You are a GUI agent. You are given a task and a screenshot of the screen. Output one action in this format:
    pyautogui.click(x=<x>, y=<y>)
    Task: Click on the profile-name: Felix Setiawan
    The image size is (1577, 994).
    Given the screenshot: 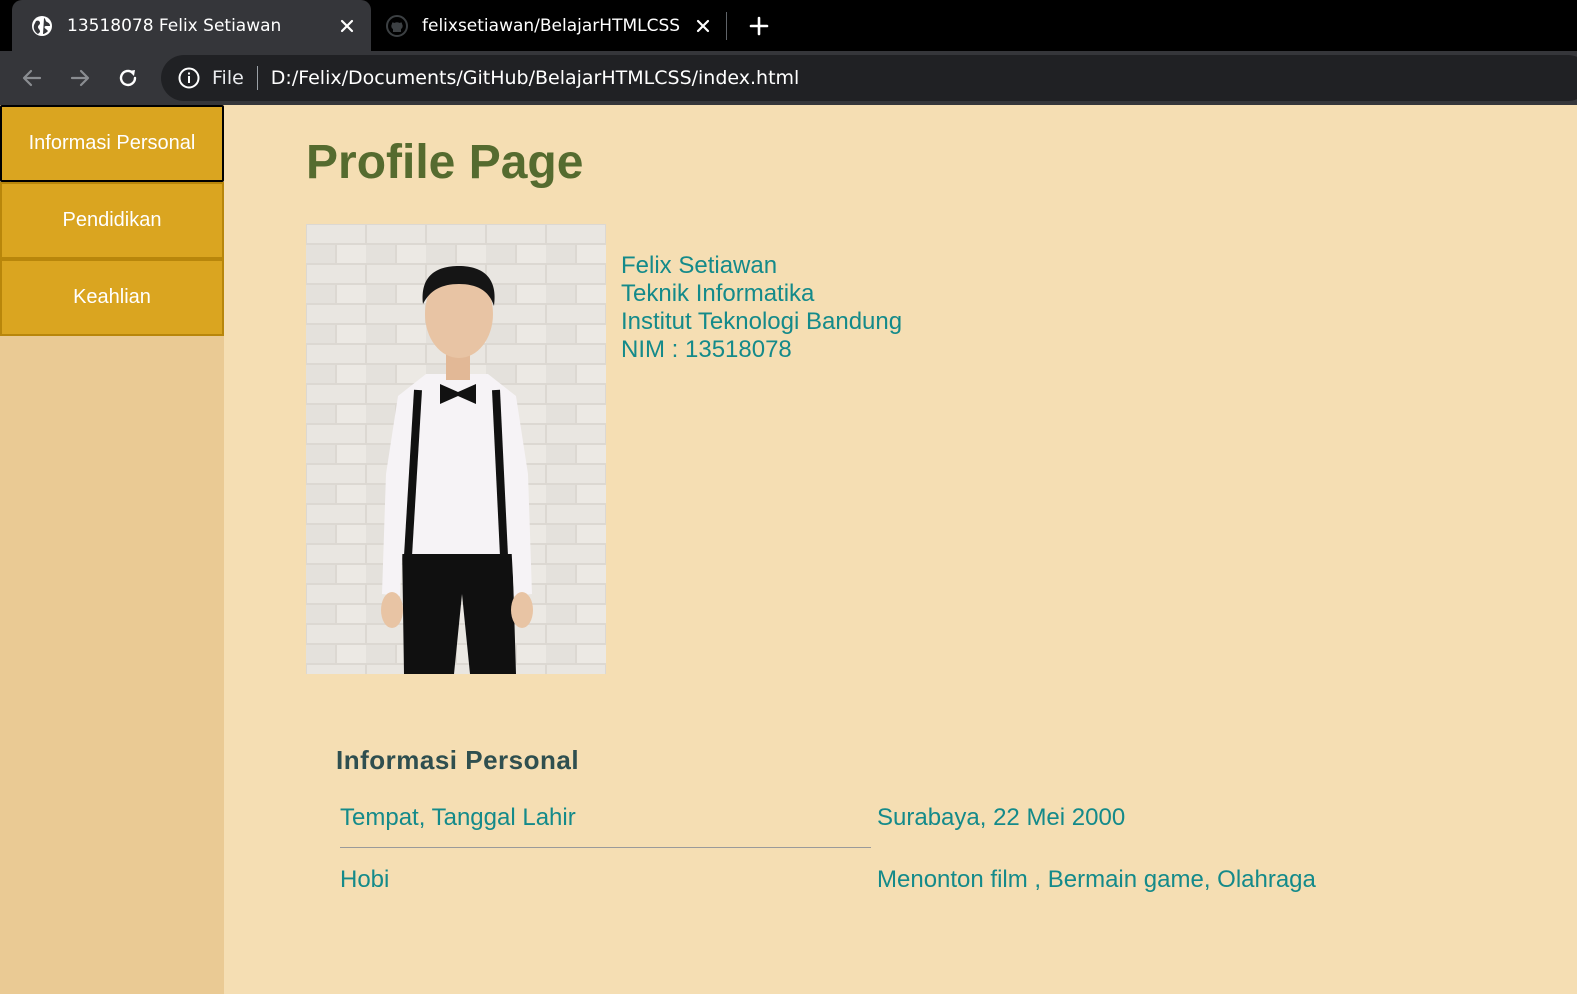 What is the action you would take?
    pyautogui.click(x=699, y=265)
    